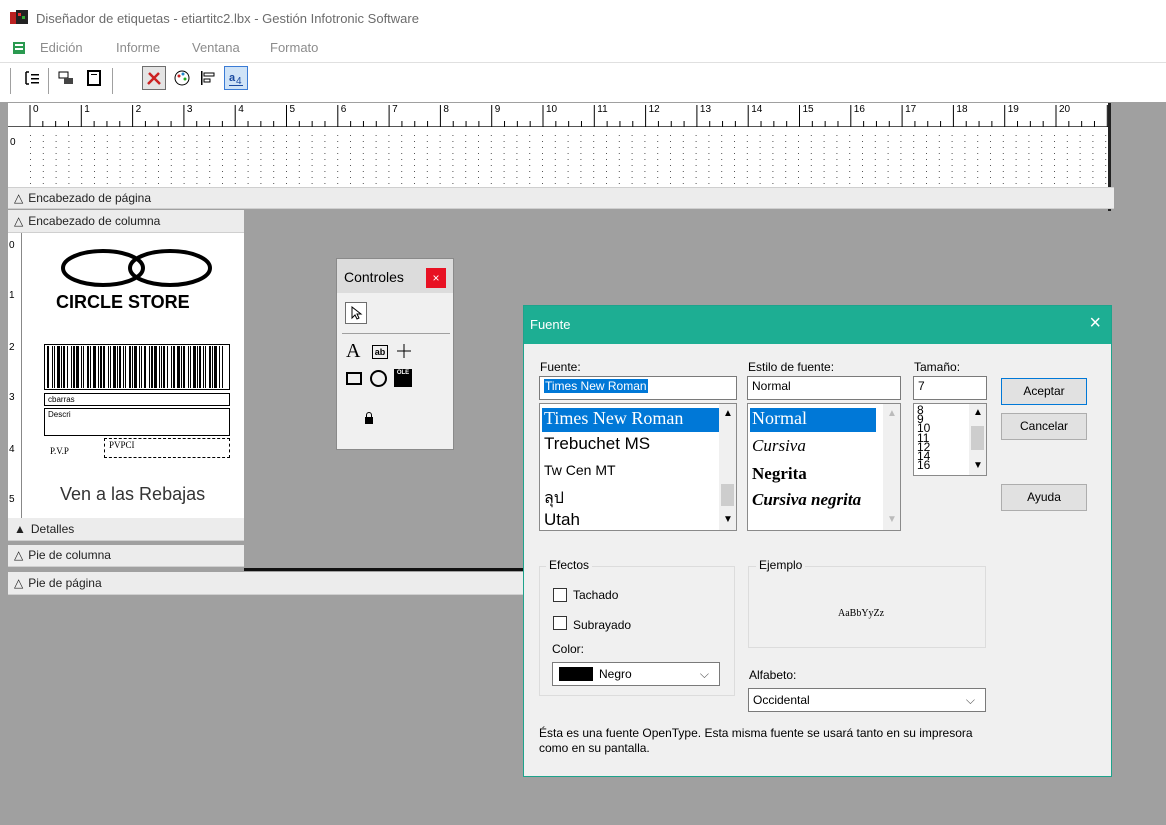  Describe the element at coordinates (154, 78) in the screenshot. I see `tools-icon` at that location.